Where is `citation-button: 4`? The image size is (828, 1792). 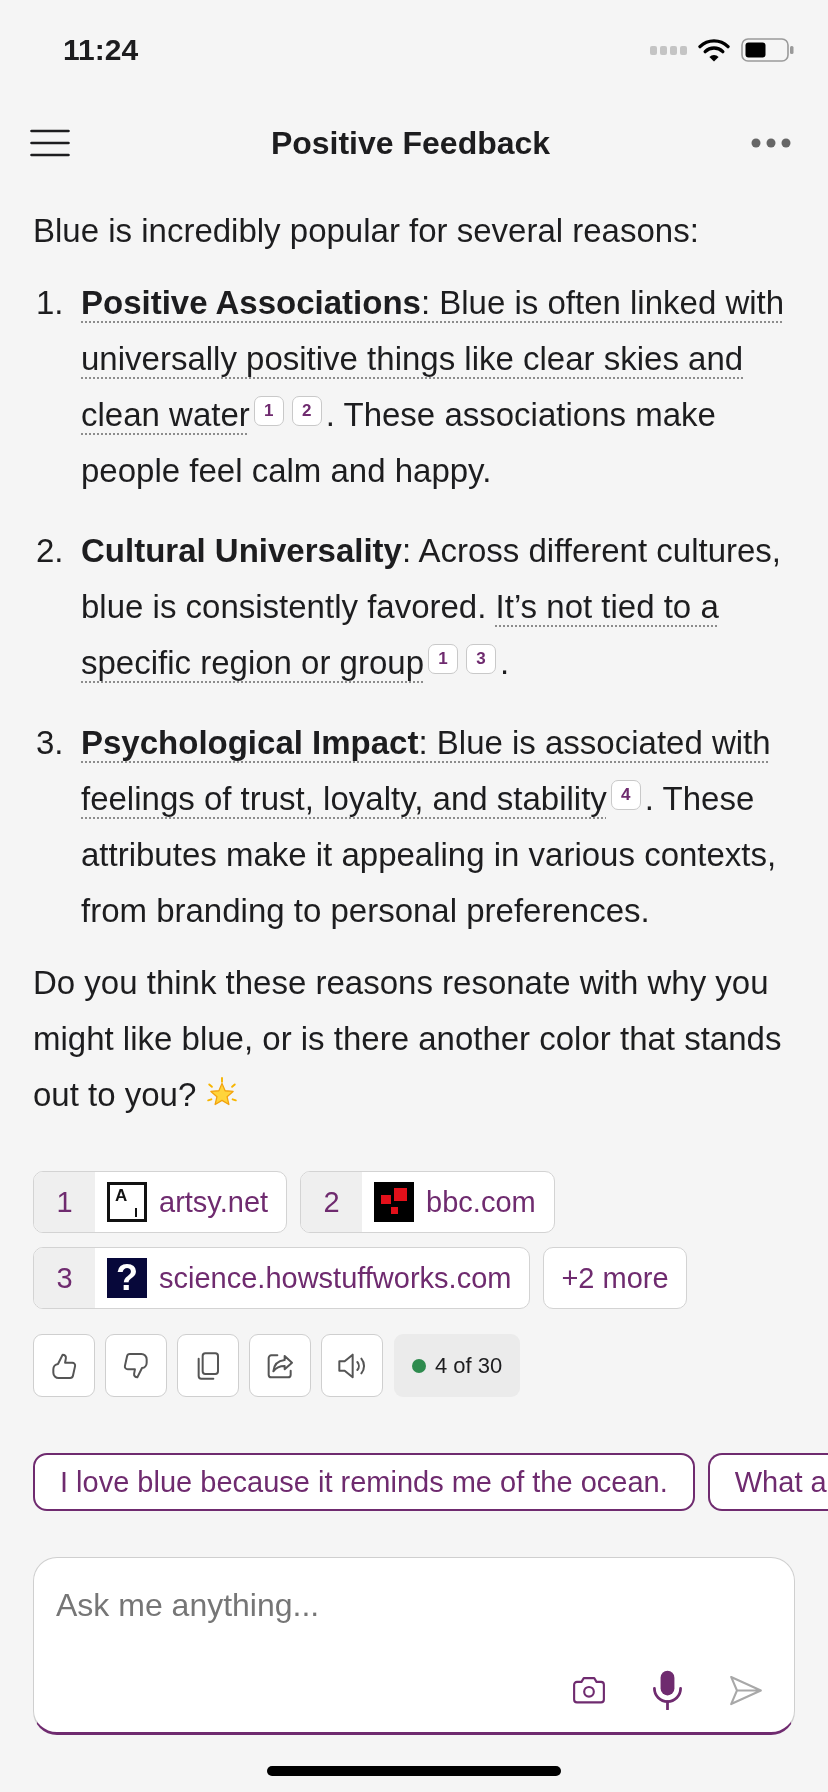 citation-button: 4 is located at coordinates (625, 794).